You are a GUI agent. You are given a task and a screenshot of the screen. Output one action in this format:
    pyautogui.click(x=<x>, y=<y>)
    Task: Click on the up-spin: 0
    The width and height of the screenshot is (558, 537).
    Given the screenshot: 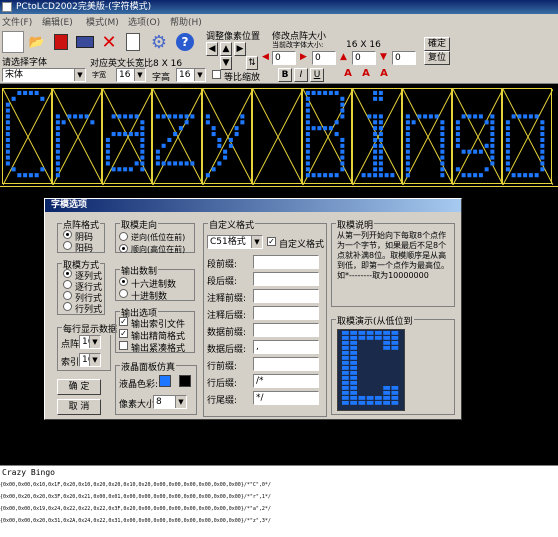 What is the action you would take?
    pyautogui.click(x=364, y=58)
    